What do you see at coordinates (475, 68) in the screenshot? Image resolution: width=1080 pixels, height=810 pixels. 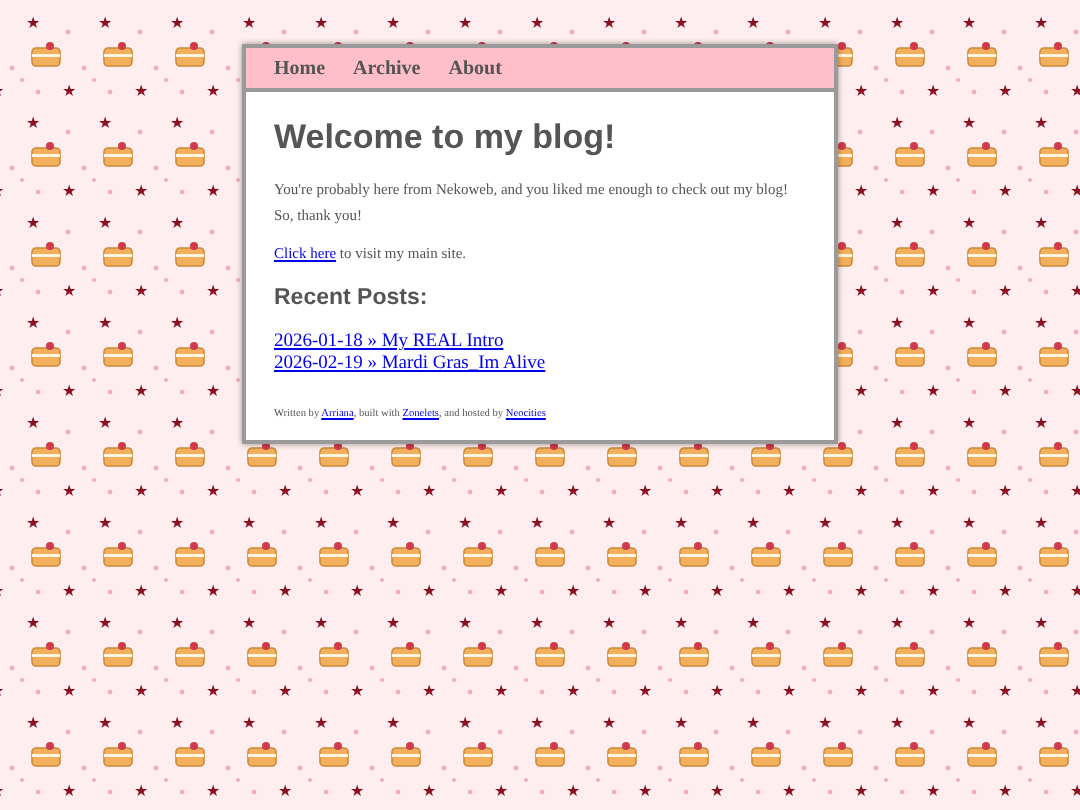 I see `nav-link: About` at bounding box center [475, 68].